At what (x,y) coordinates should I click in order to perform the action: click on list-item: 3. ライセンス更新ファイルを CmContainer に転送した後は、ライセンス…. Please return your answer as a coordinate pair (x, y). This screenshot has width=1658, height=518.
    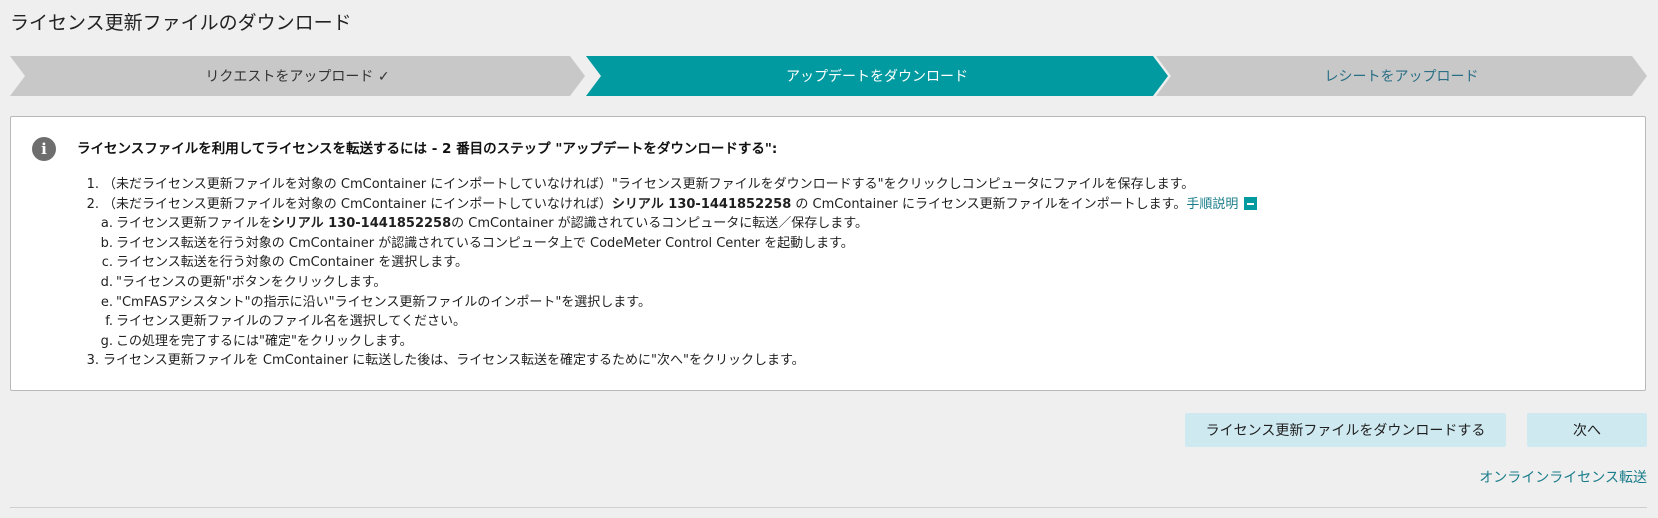
    Looking at the image, I should click on (445, 361).